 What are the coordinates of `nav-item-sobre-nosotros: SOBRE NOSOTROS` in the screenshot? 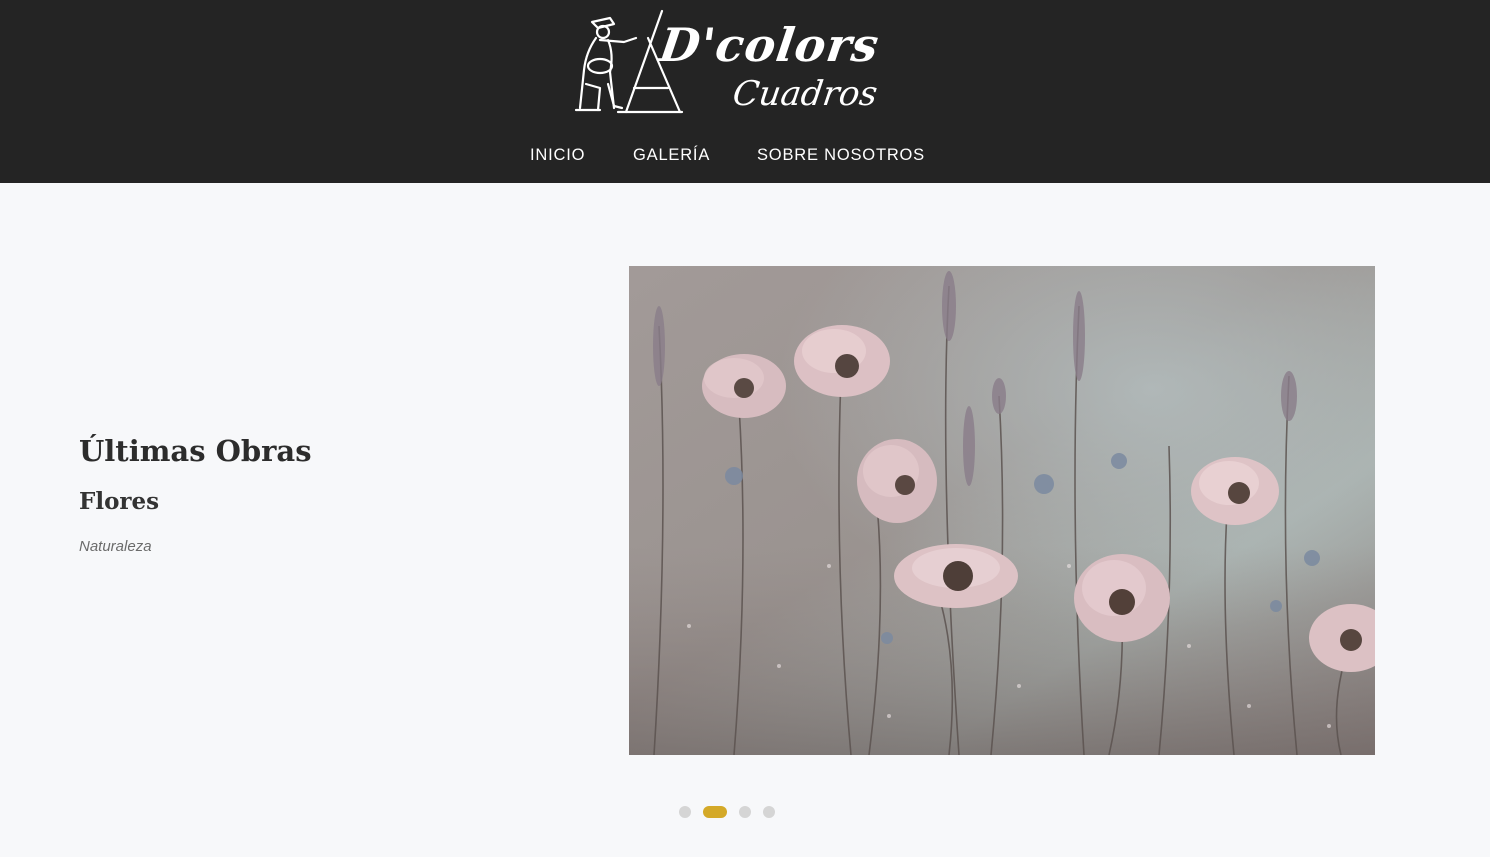 It's located at (841, 155).